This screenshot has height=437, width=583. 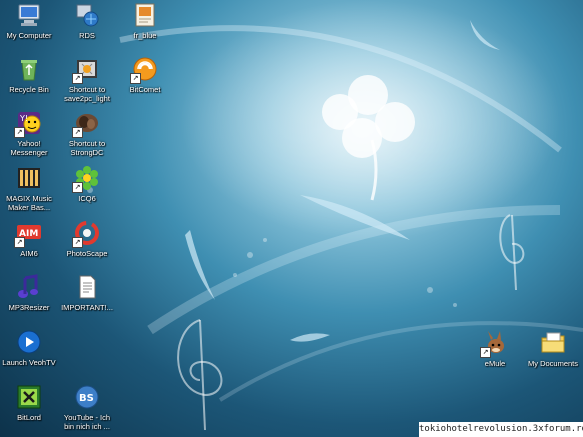 I want to click on desktop-icon-launch-veohtv: Launch VeohTV, so click(x=29, y=348).